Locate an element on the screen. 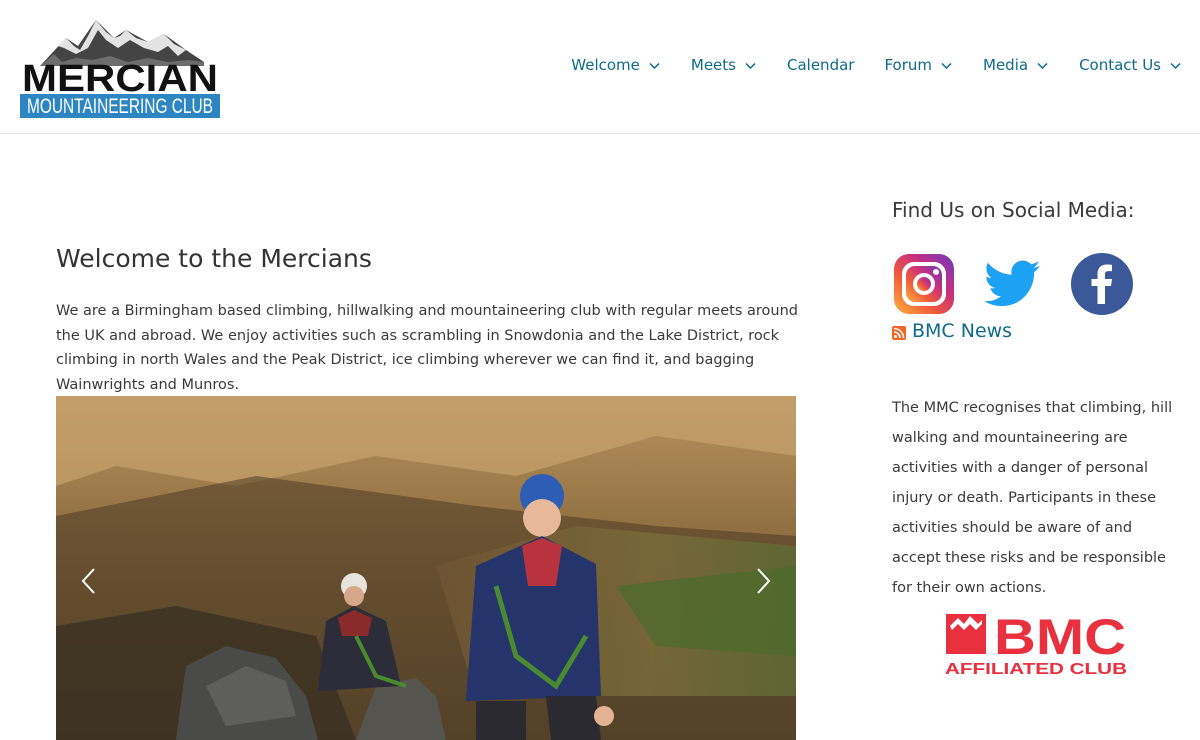  mercian-logo-graphic: MERCIAN MOUNTAINEERING CLUB is located at coordinates (120, 69).